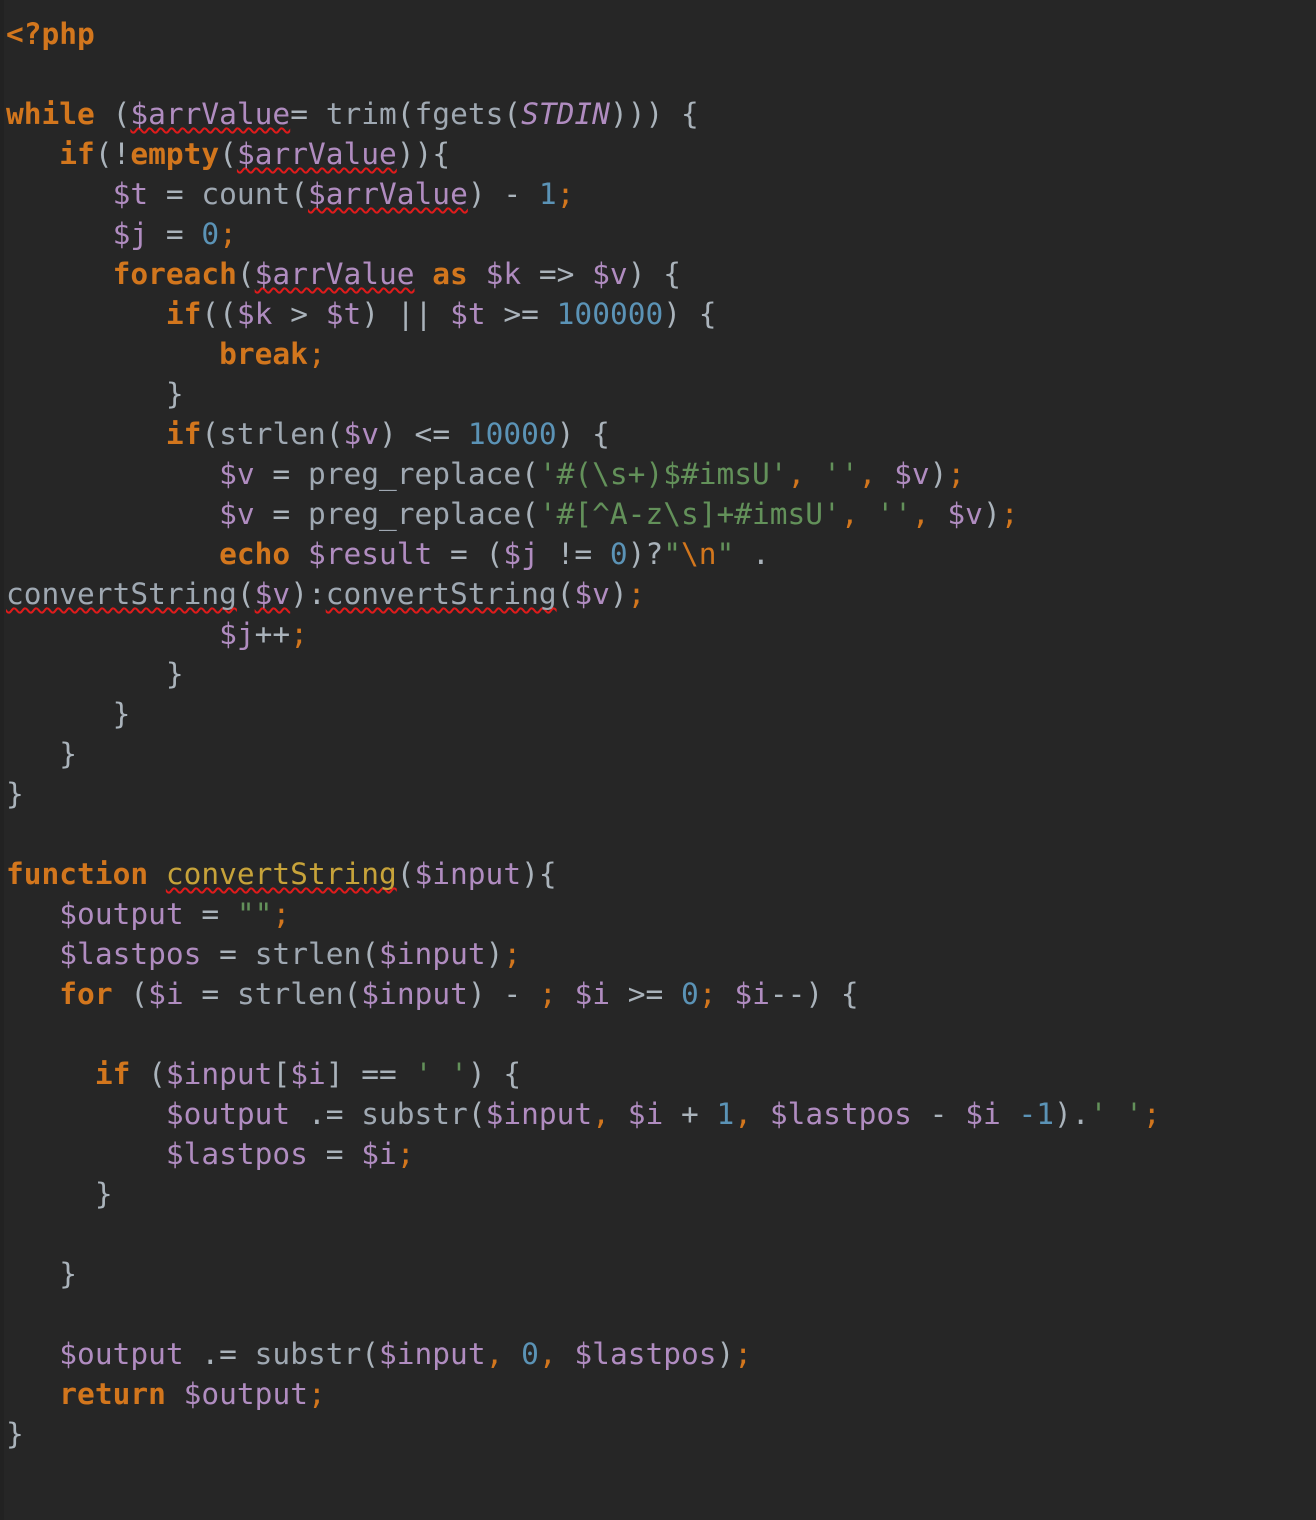 The image size is (1316, 1520). What do you see at coordinates (658, 434) in the screenshot?
I see `code-line-11: if(strlen($v) <= 10000) {` at bounding box center [658, 434].